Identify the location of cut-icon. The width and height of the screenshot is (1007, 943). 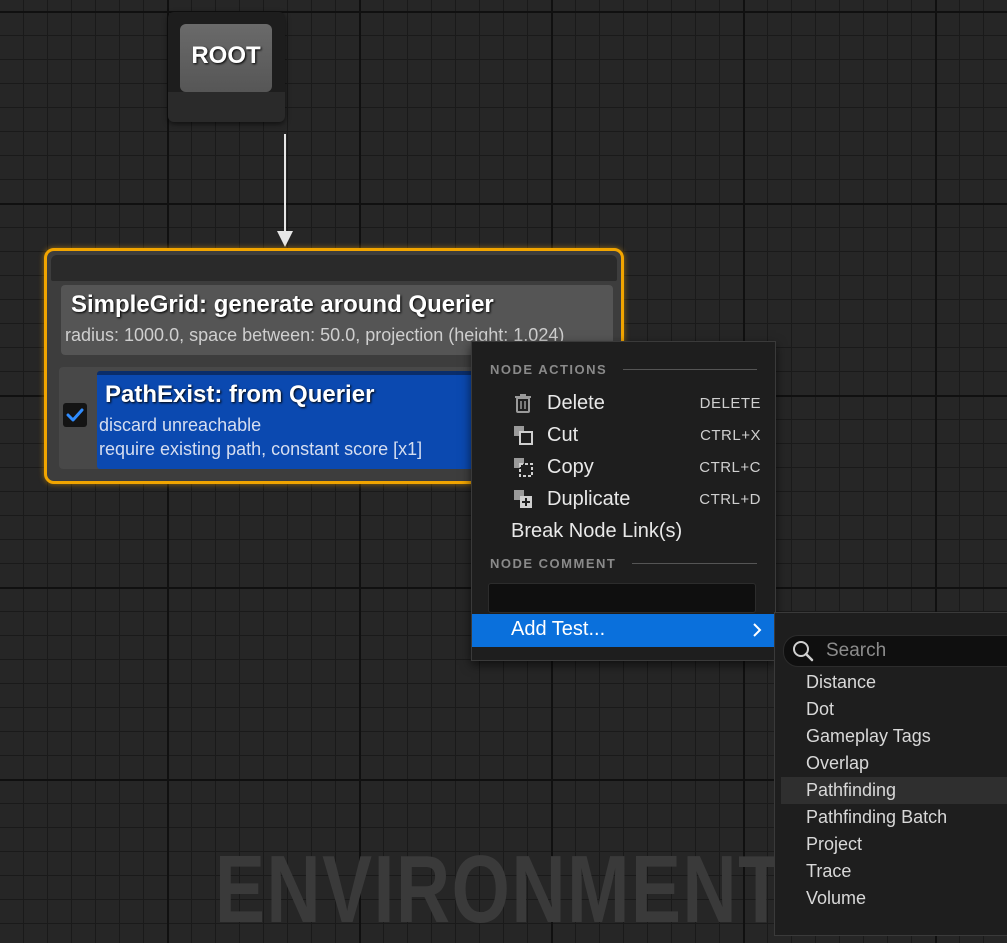
(523, 435).